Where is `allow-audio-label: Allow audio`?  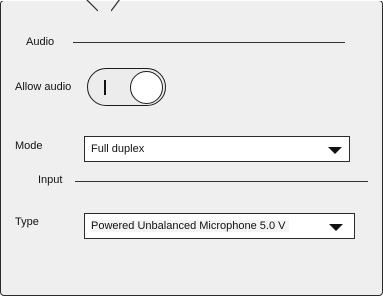 allow-audio-label: Allow audio is located at coordinates (43, 87).